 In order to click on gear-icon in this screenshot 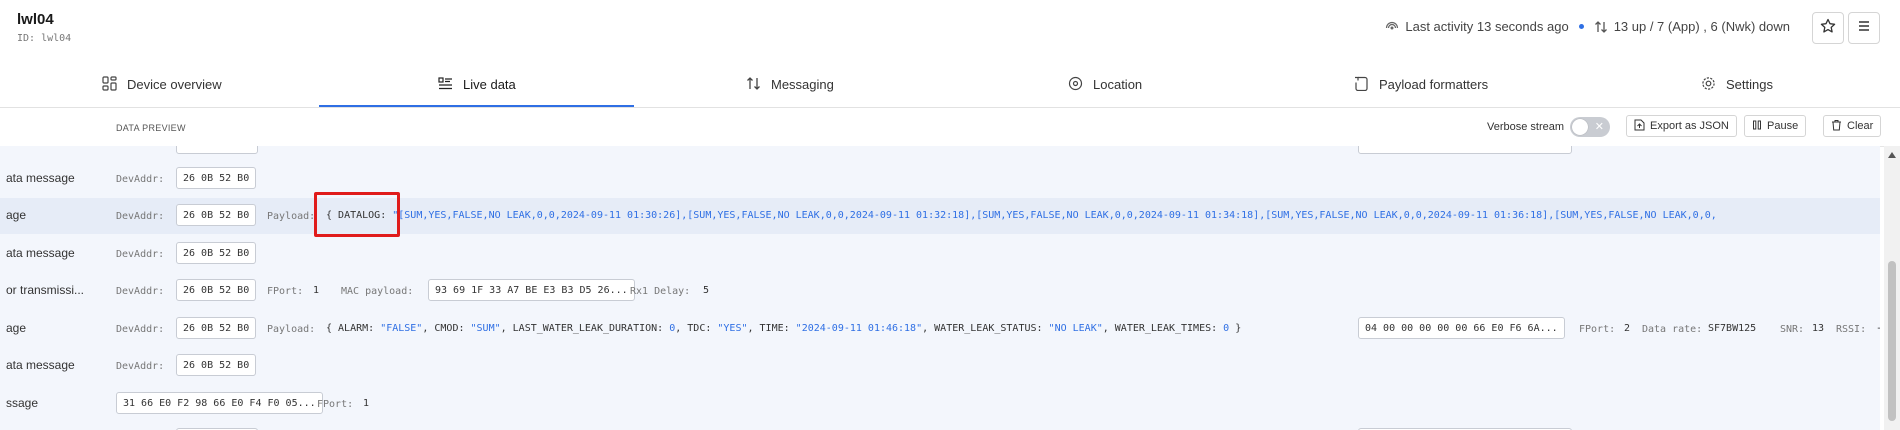, I will do `click(1708, 85)`.